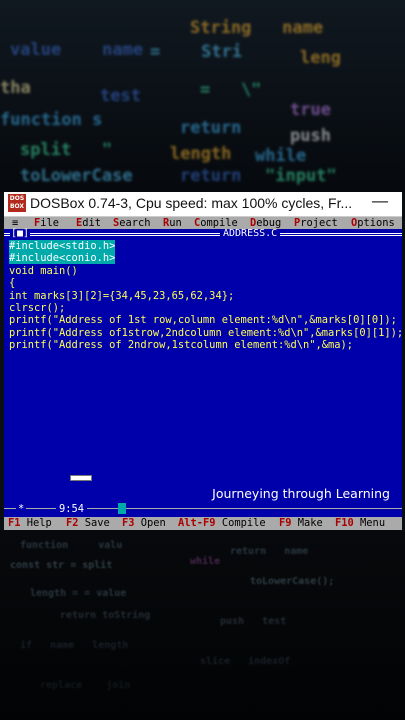  Describe the element at coordinates (72, 523) in the screenshot. I see `fkey-f2-key: F2` at that location.